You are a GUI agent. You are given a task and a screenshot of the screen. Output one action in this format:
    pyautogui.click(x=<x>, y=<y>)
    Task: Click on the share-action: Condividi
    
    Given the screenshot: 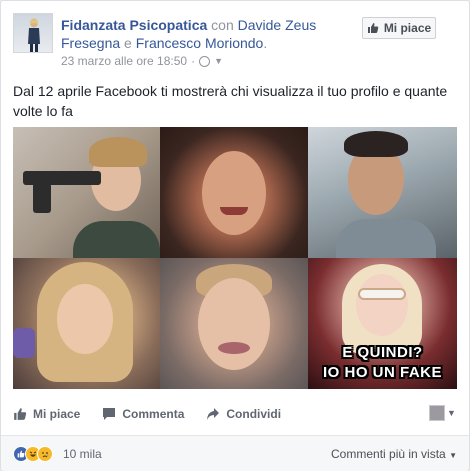 What is the action you would take?
    pyautogui.click(x=243, y=414)
    